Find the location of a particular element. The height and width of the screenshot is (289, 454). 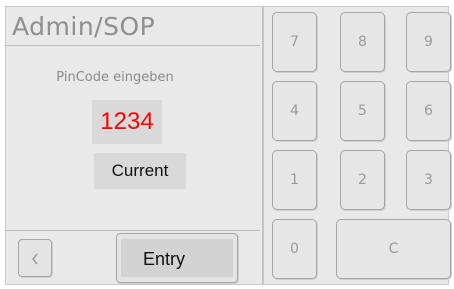

key-0: 0 is located at coordinates (294, 249).